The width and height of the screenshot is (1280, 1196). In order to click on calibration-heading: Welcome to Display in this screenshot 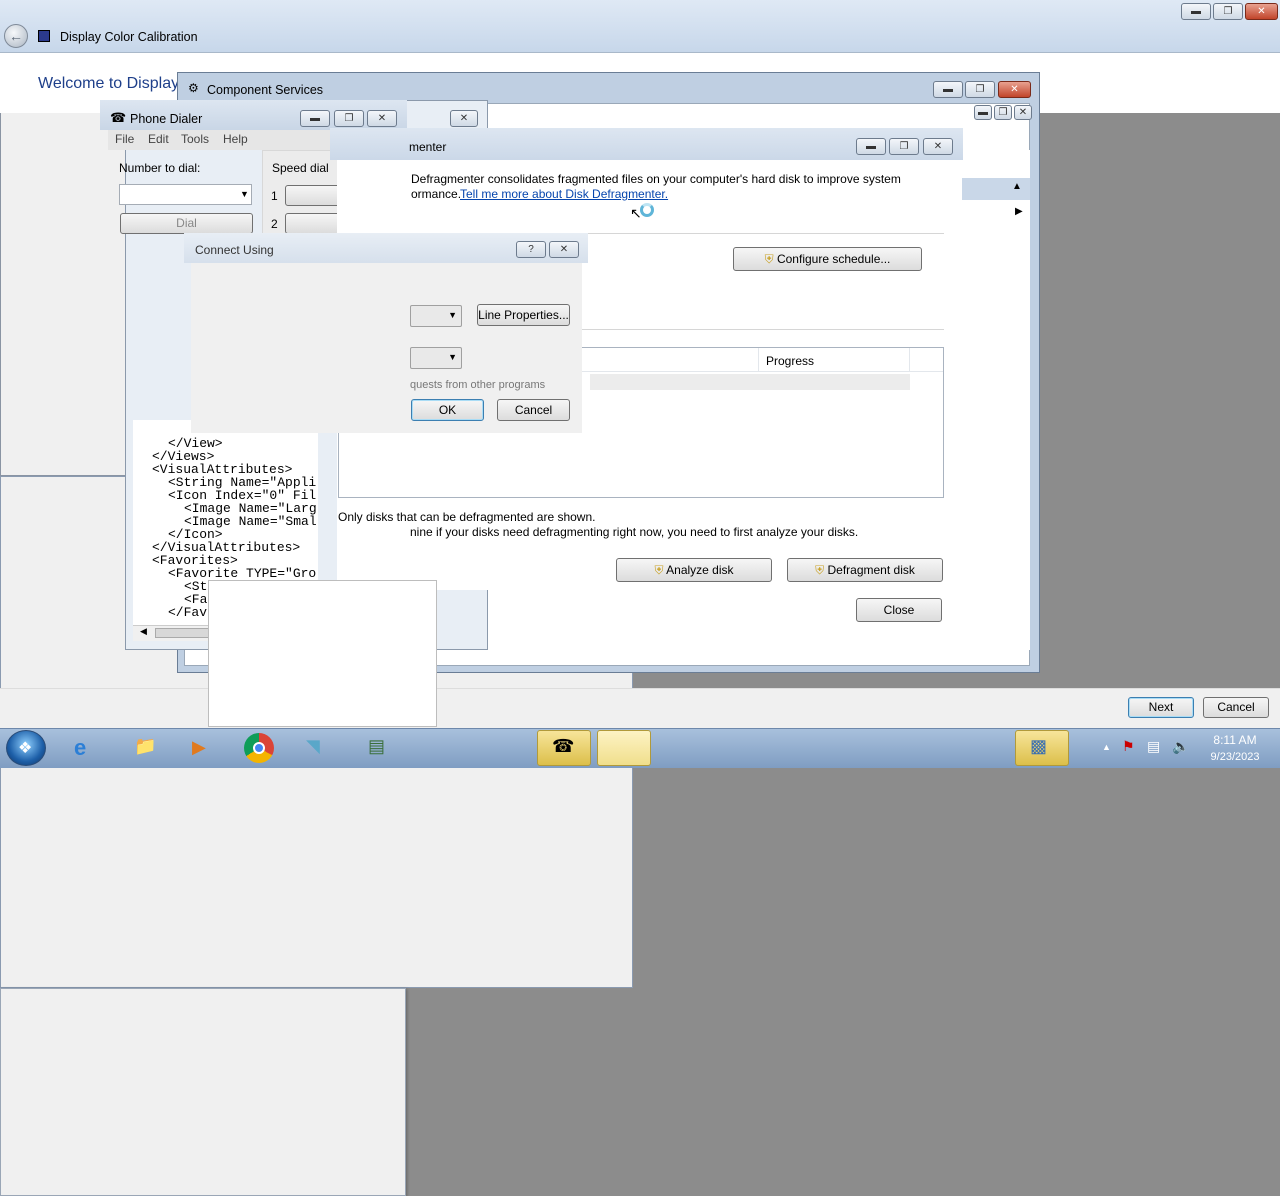, I will do `click(109, 83)`.